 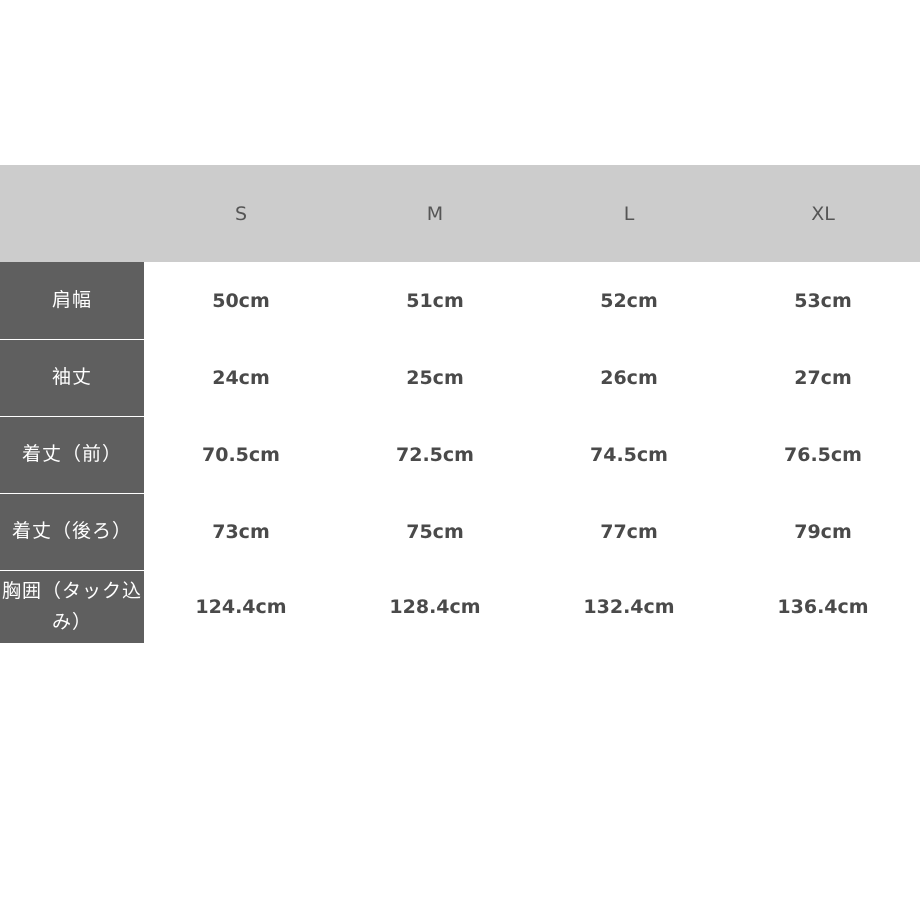 What do you see at coordinates (241, 213) in the screenshot?
I see `size-header-s: S` at bounding box center [241, 213].